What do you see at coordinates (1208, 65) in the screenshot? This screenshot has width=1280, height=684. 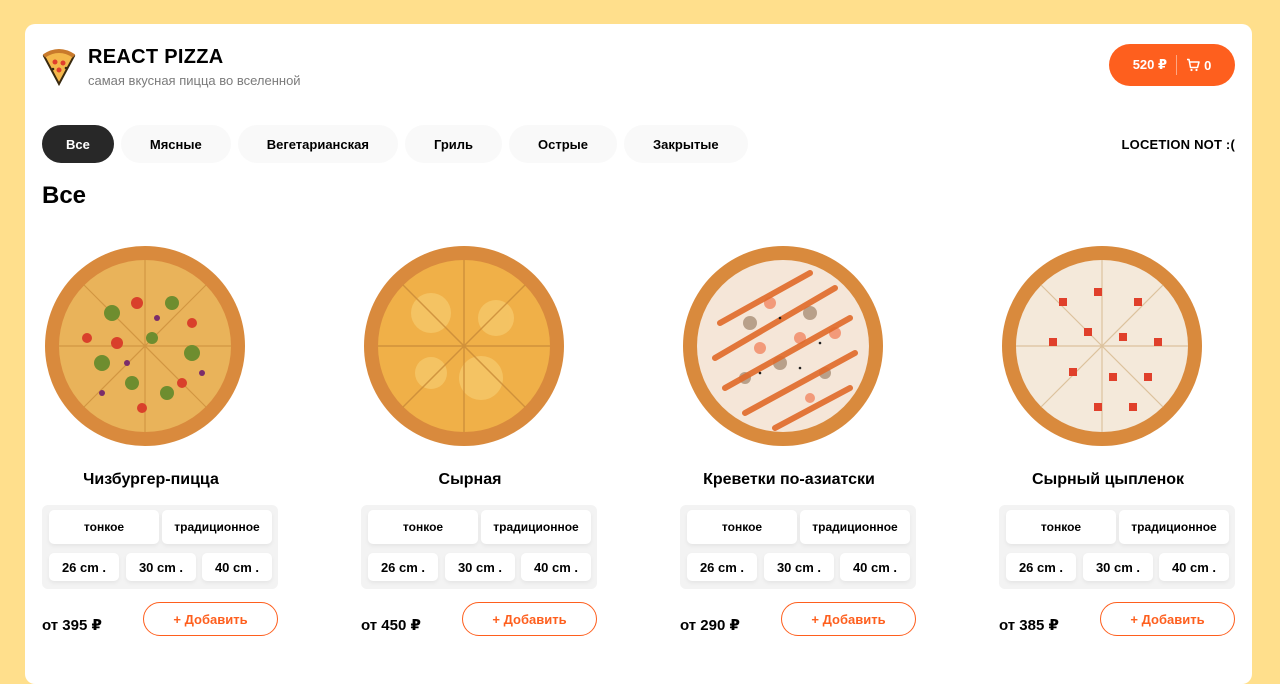 I see `cart-count: 0` at bounding box center [1208, 65].